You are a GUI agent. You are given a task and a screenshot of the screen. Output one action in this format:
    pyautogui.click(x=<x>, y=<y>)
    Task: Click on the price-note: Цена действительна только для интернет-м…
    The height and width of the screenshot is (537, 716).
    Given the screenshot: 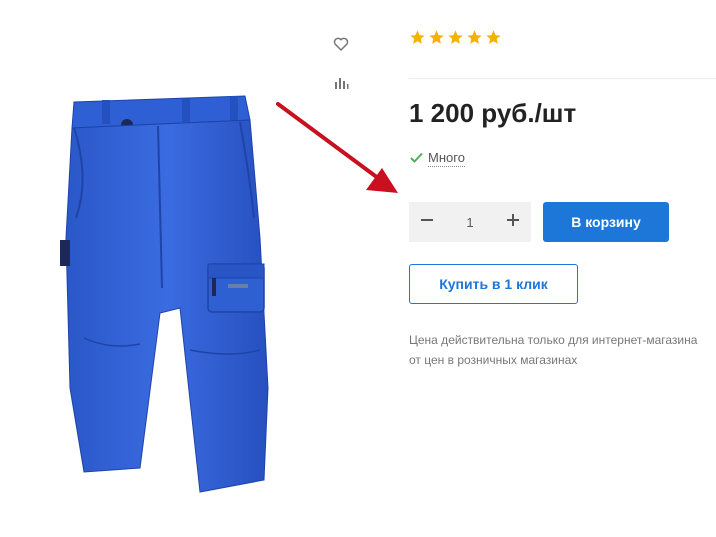 What is the action you would take?
    pyautogui.click(x=562, y=350)
    